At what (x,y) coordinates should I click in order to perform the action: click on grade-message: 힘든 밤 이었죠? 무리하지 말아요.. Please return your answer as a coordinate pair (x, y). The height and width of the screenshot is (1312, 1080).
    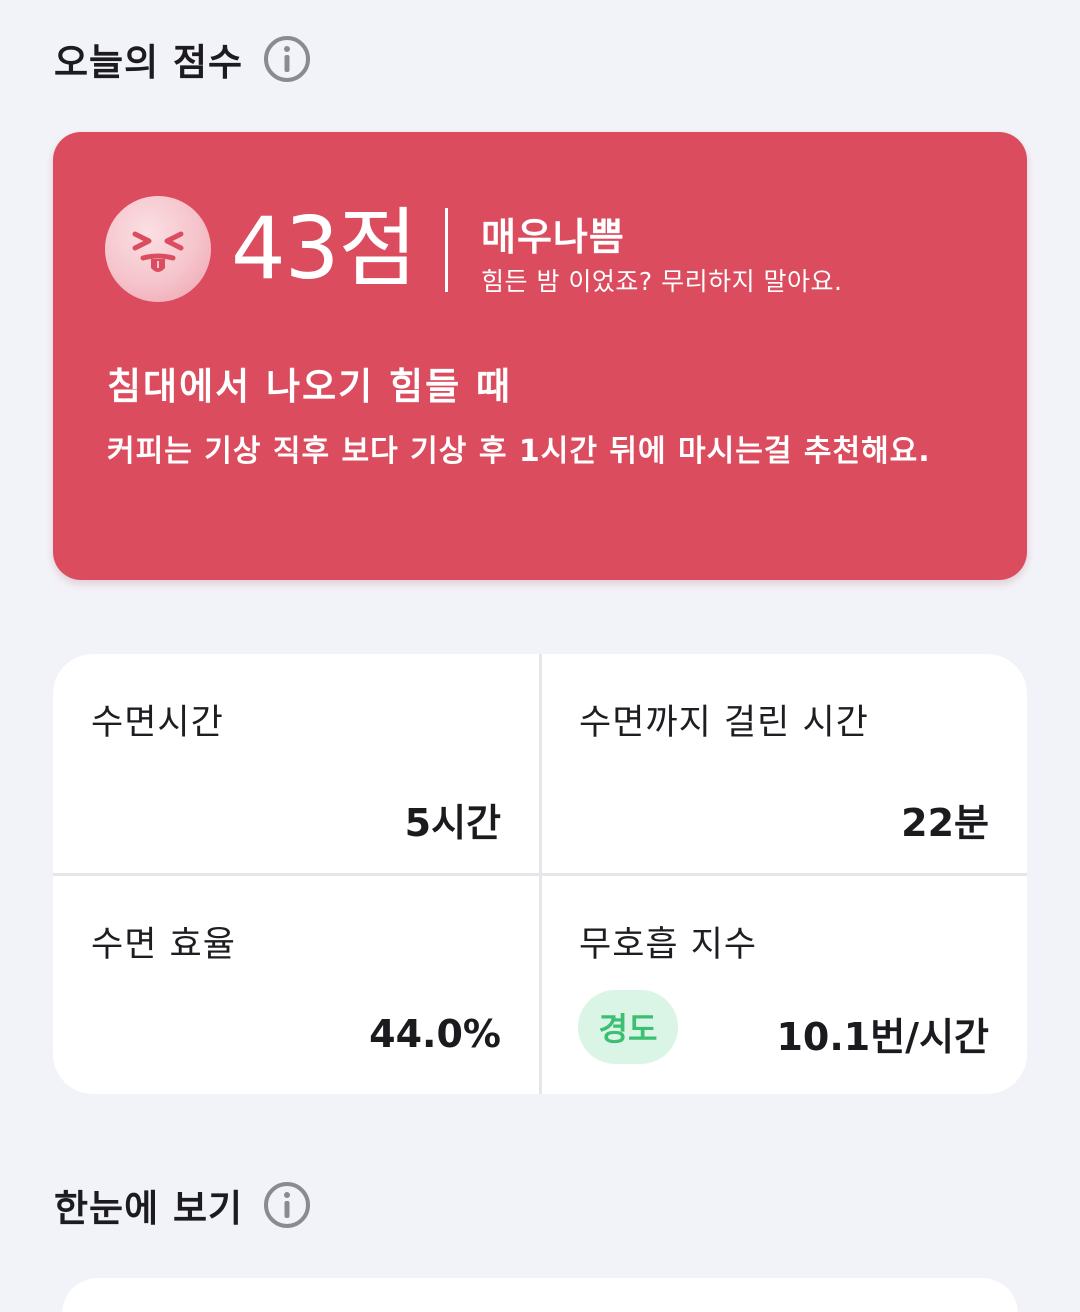
    Looking at the image, I should click on (662, 281).